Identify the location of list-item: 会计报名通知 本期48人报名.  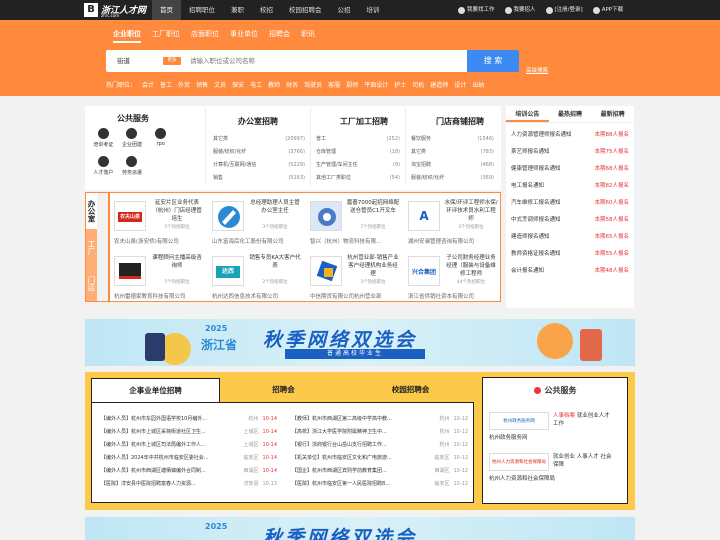
(570, 271).